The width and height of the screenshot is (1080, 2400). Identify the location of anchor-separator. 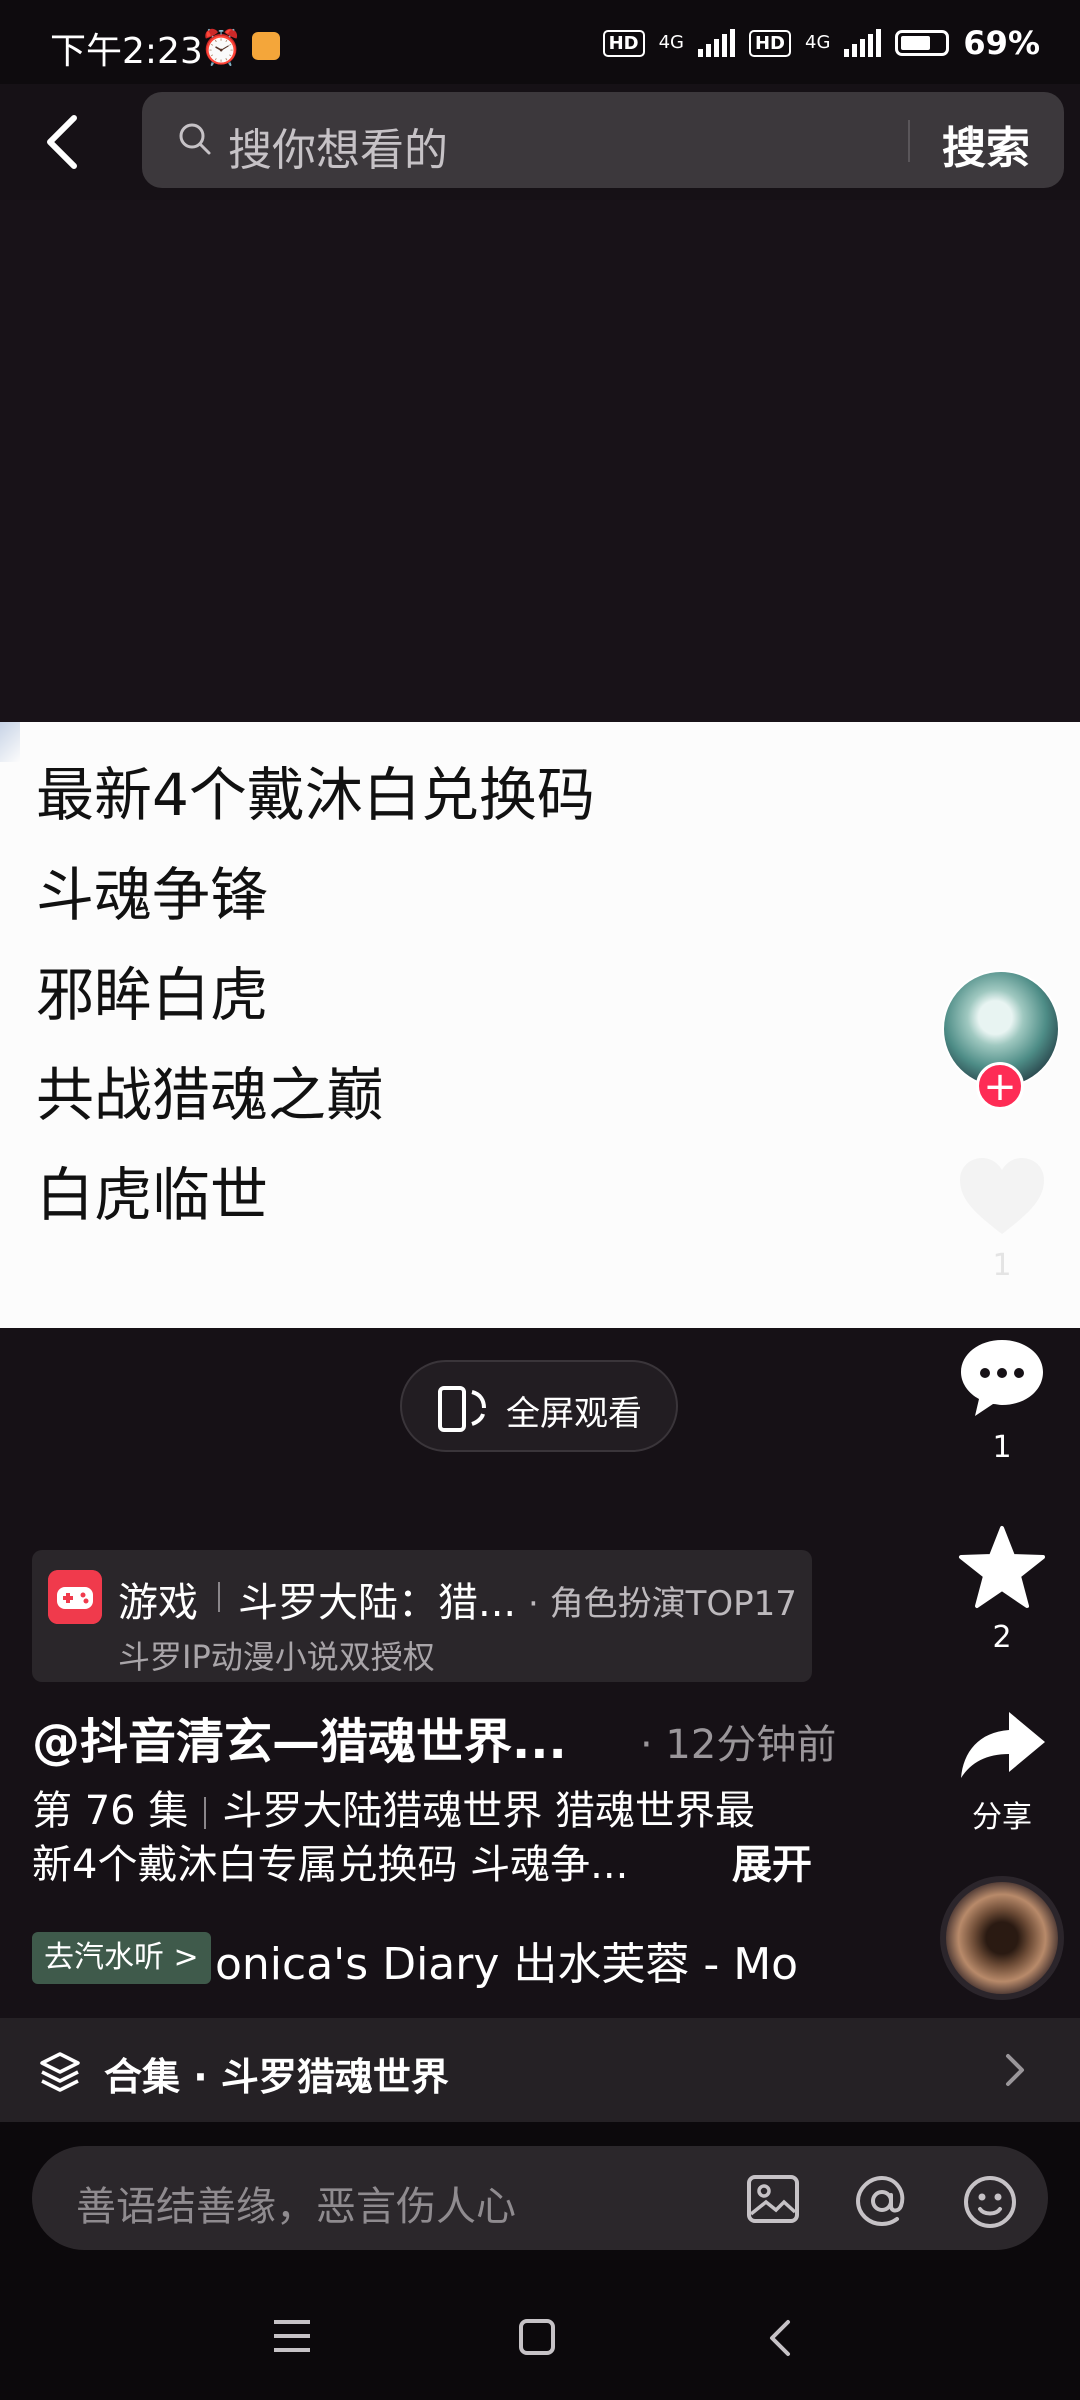
(219, 1597).